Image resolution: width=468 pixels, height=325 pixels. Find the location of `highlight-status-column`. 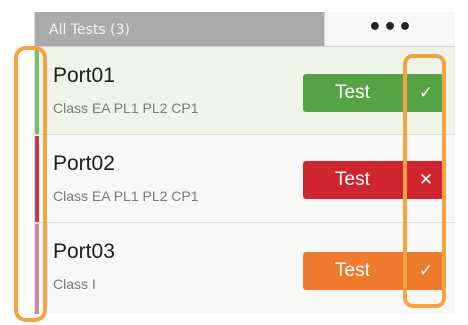

highlight-status-column is located at coordinates (30, 184).